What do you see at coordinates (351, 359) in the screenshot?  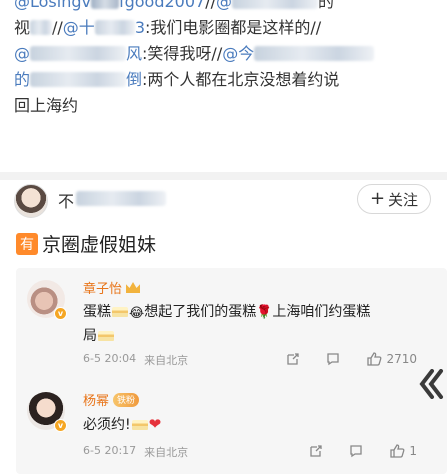 I see `comment-actions: 2710` at bounding box center [351, 359].